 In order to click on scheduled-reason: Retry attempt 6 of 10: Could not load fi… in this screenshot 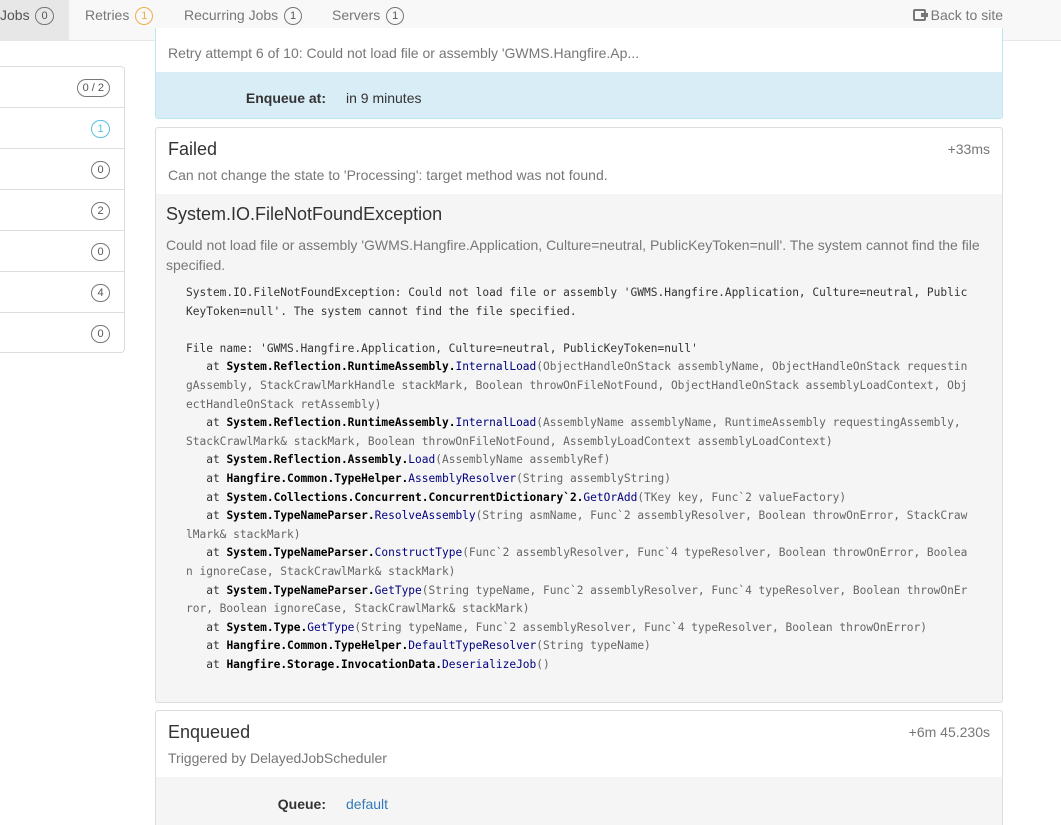, I will do `click(579, 50)`.